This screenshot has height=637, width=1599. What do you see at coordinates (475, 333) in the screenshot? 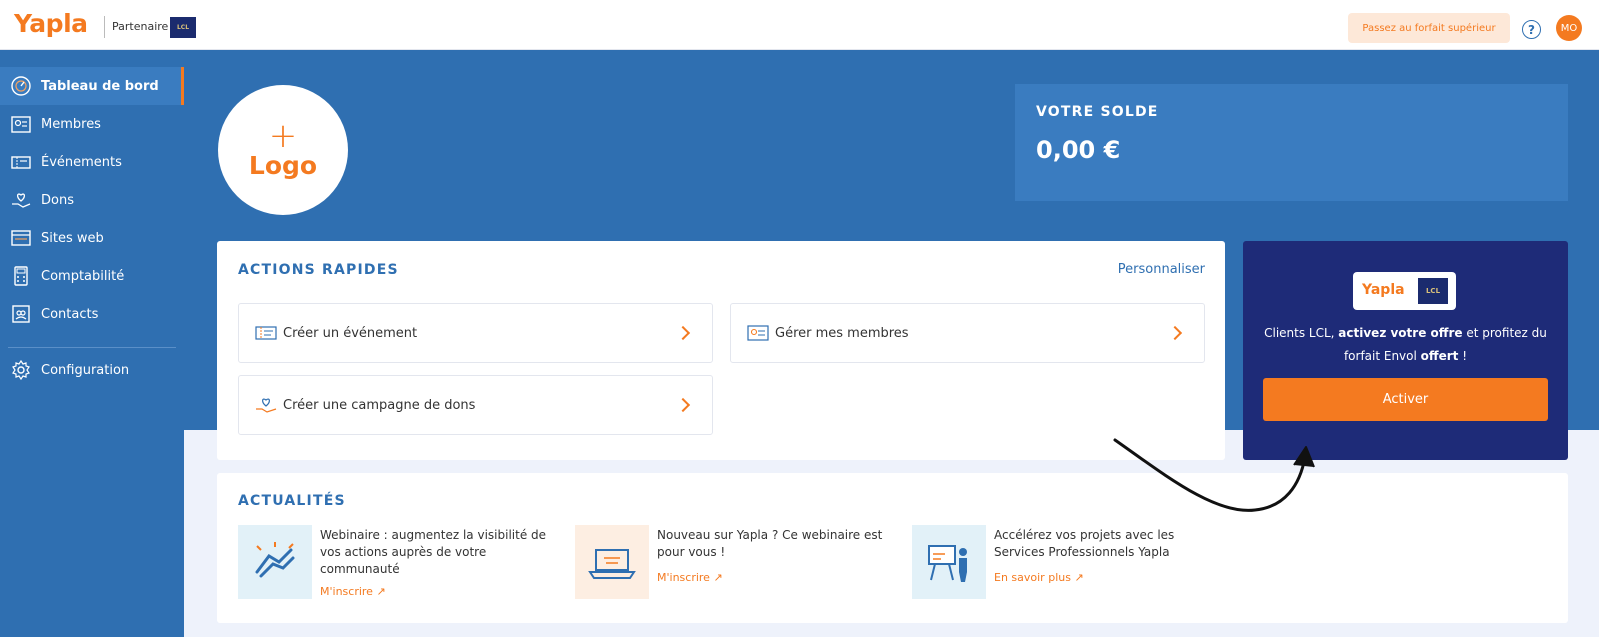
I see `action-create-event: Créer un événement` at bounding box center [475, 333].